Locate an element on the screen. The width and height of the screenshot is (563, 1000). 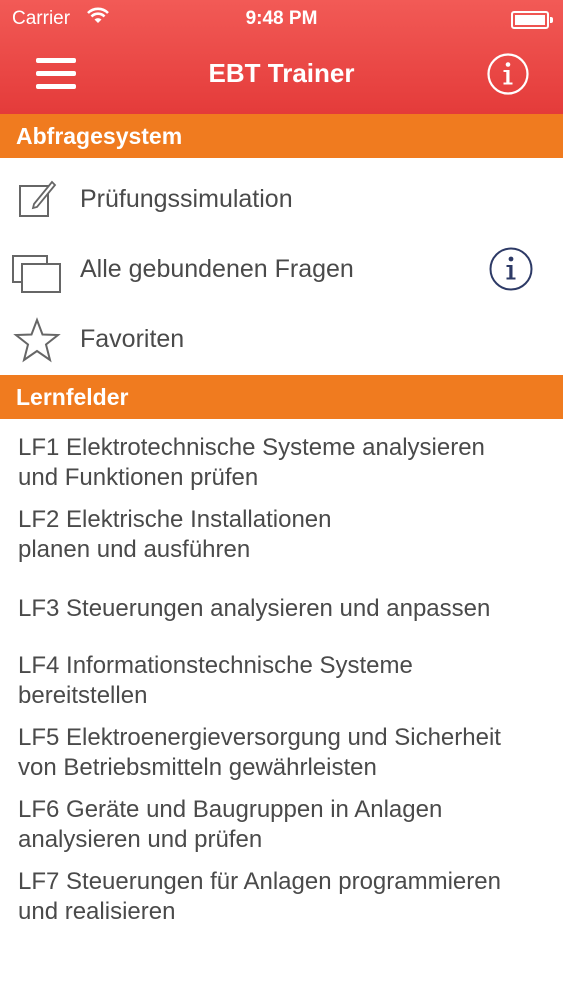
section-header-abfragesystem: Abfragesystem is located at coordinates (281, 136).